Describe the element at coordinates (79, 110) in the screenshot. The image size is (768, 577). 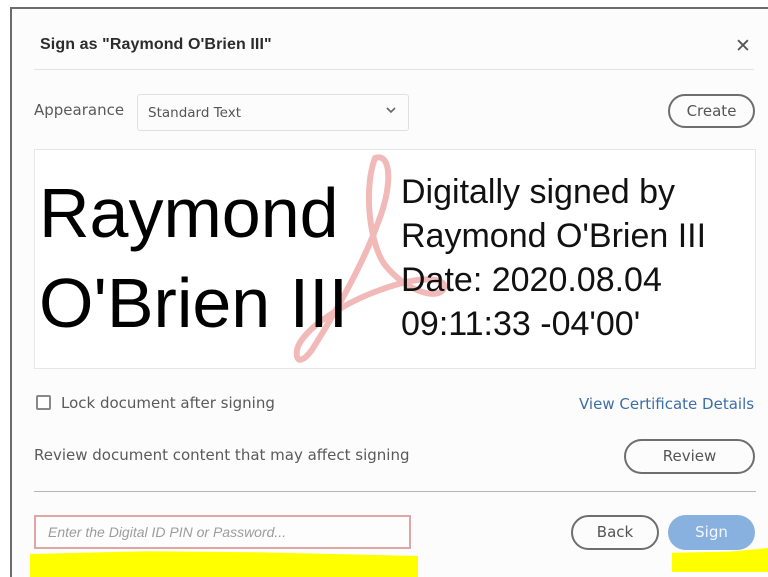
I see `appearance-label: Appearance` at that location.